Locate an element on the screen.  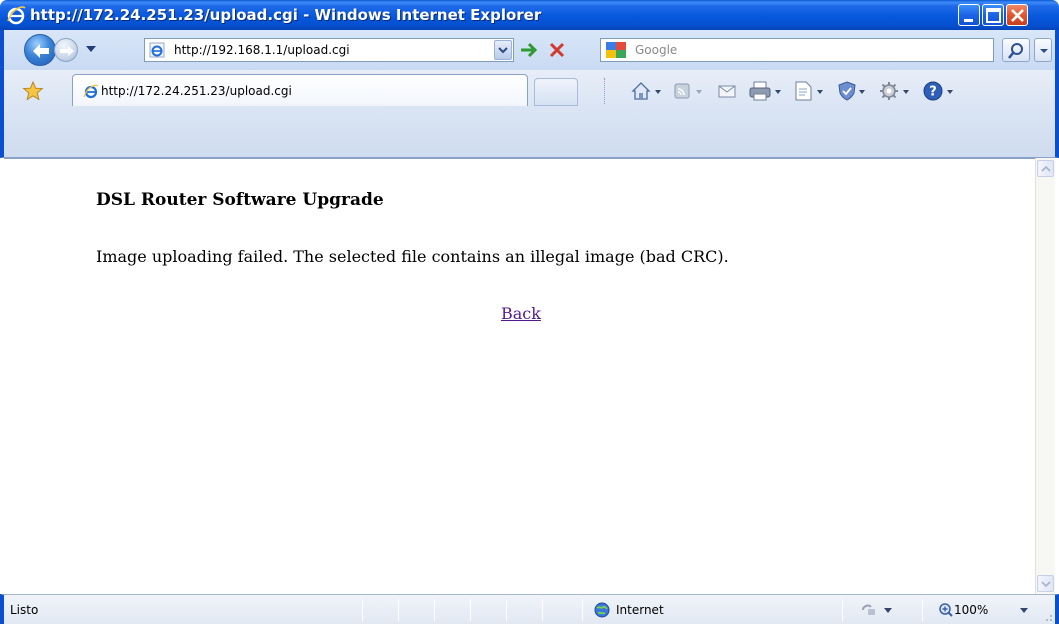
help-icon: ? is located at coordinates (938, 91).